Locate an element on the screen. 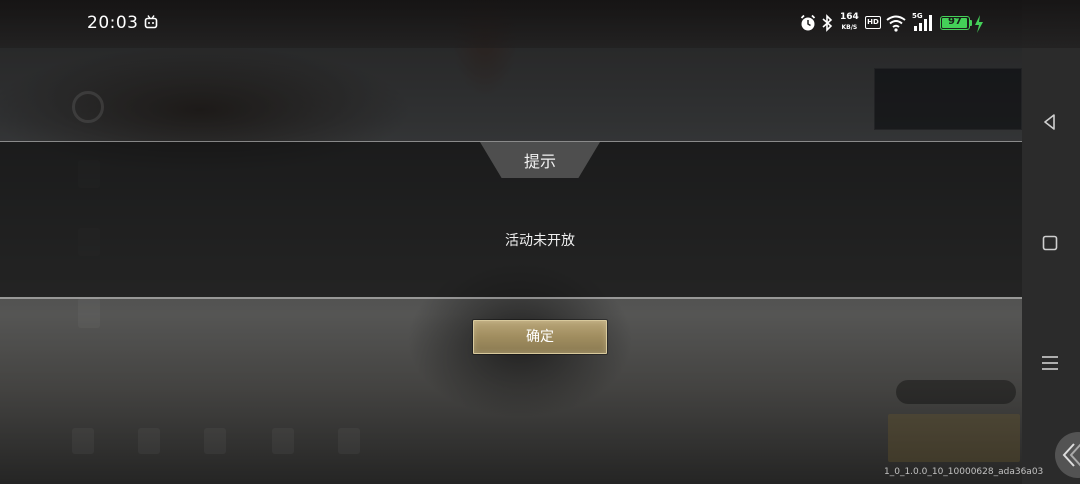 The image size is (1080, 484). nav-back-button is located at coordinates (1050, 122).